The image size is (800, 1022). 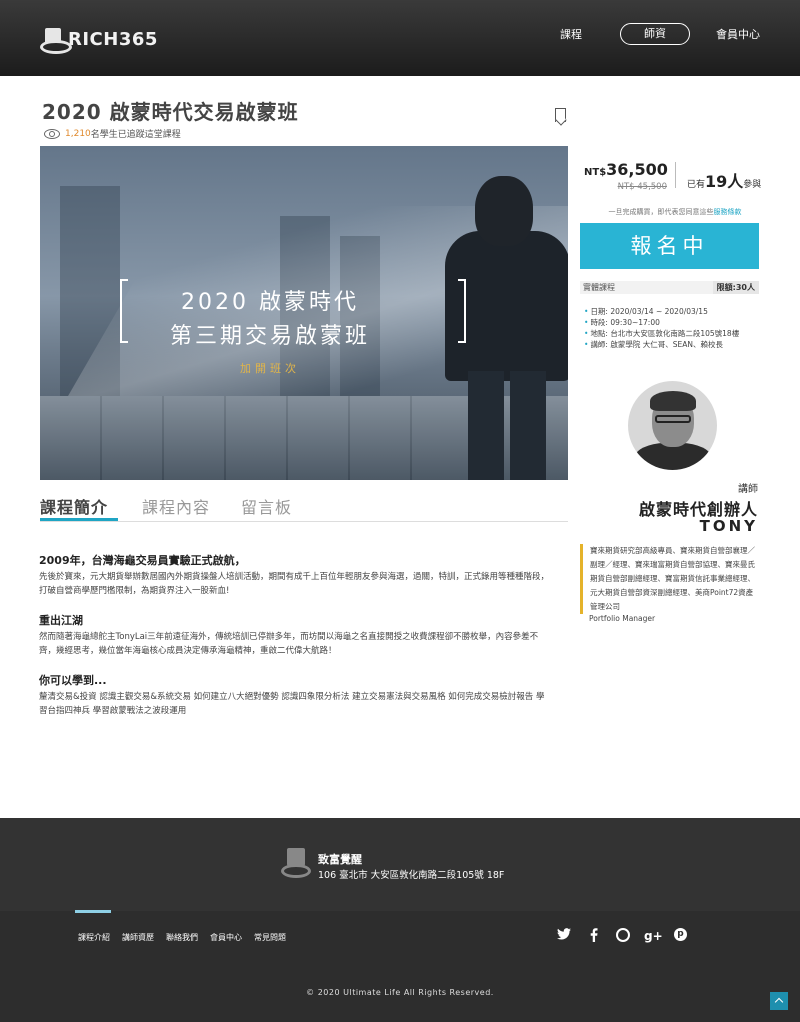 What do you see at coordinates (340, 859) in the screenshot?
I see `footer-company: 致富覺醒` at bounding box center [340, 859].